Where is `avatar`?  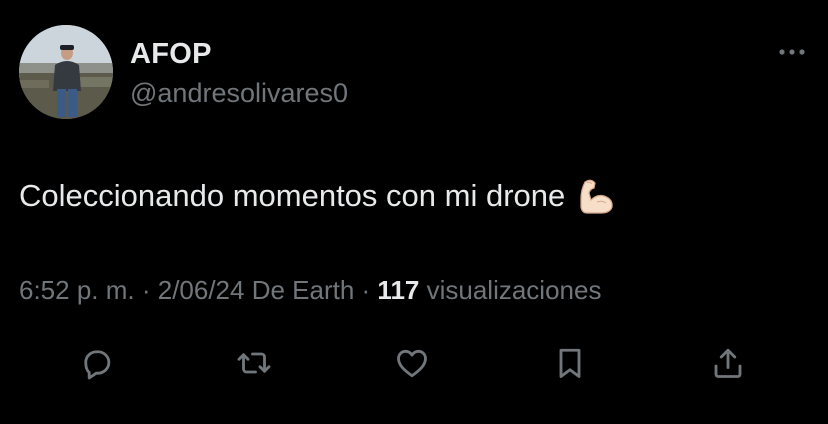
avatar is located at coordinates (66, 72).